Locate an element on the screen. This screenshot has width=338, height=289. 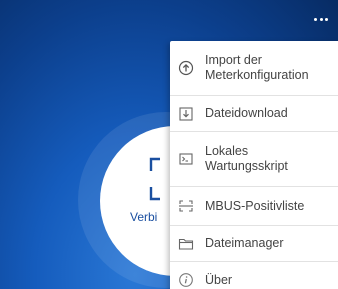
overflow-menu-button is located at coordinates (321, 19).